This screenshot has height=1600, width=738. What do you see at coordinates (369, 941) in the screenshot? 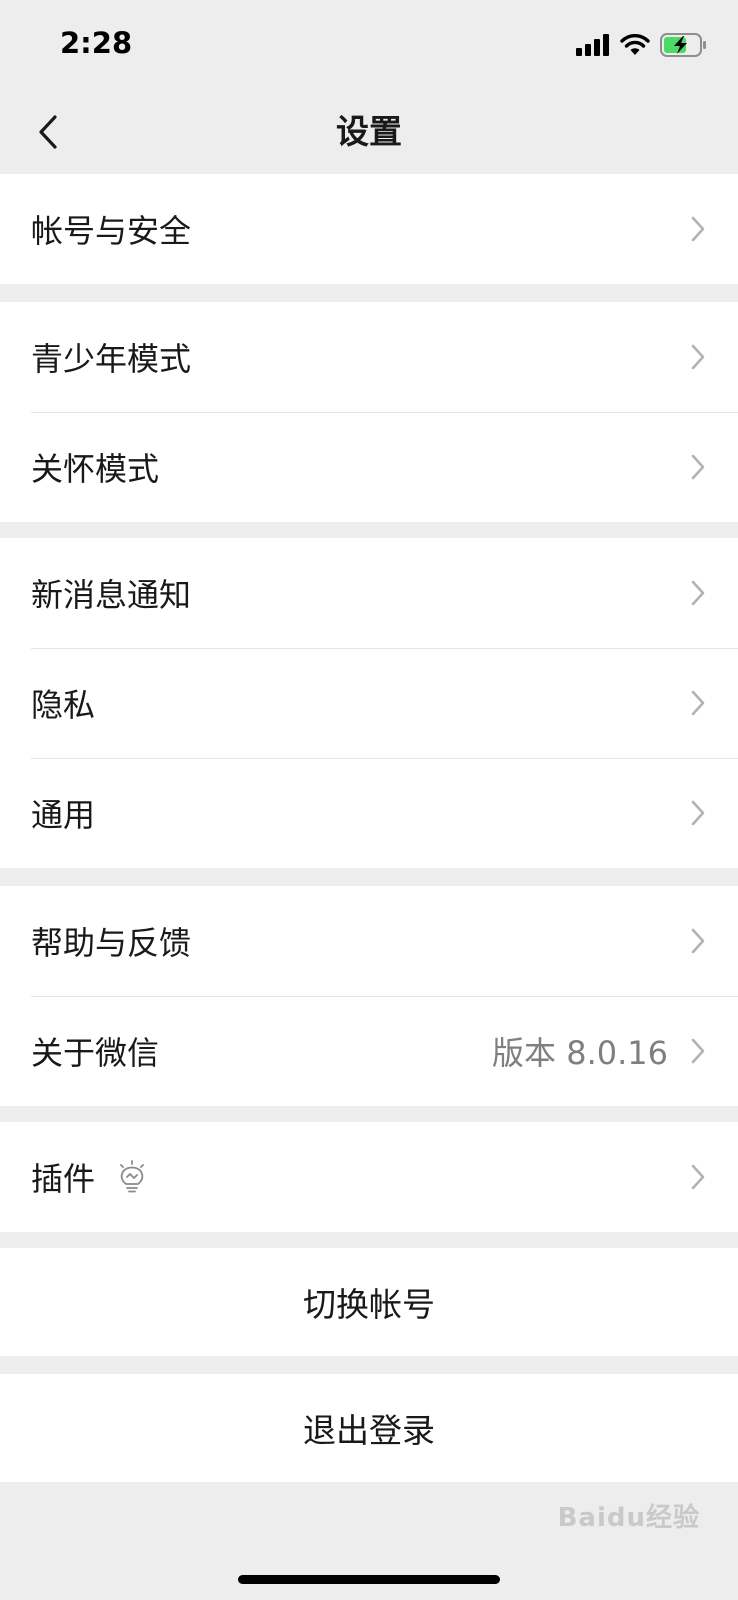
I see `settings-item-help-feedback: 帮助与反馈` at bounding box center [369, 941].